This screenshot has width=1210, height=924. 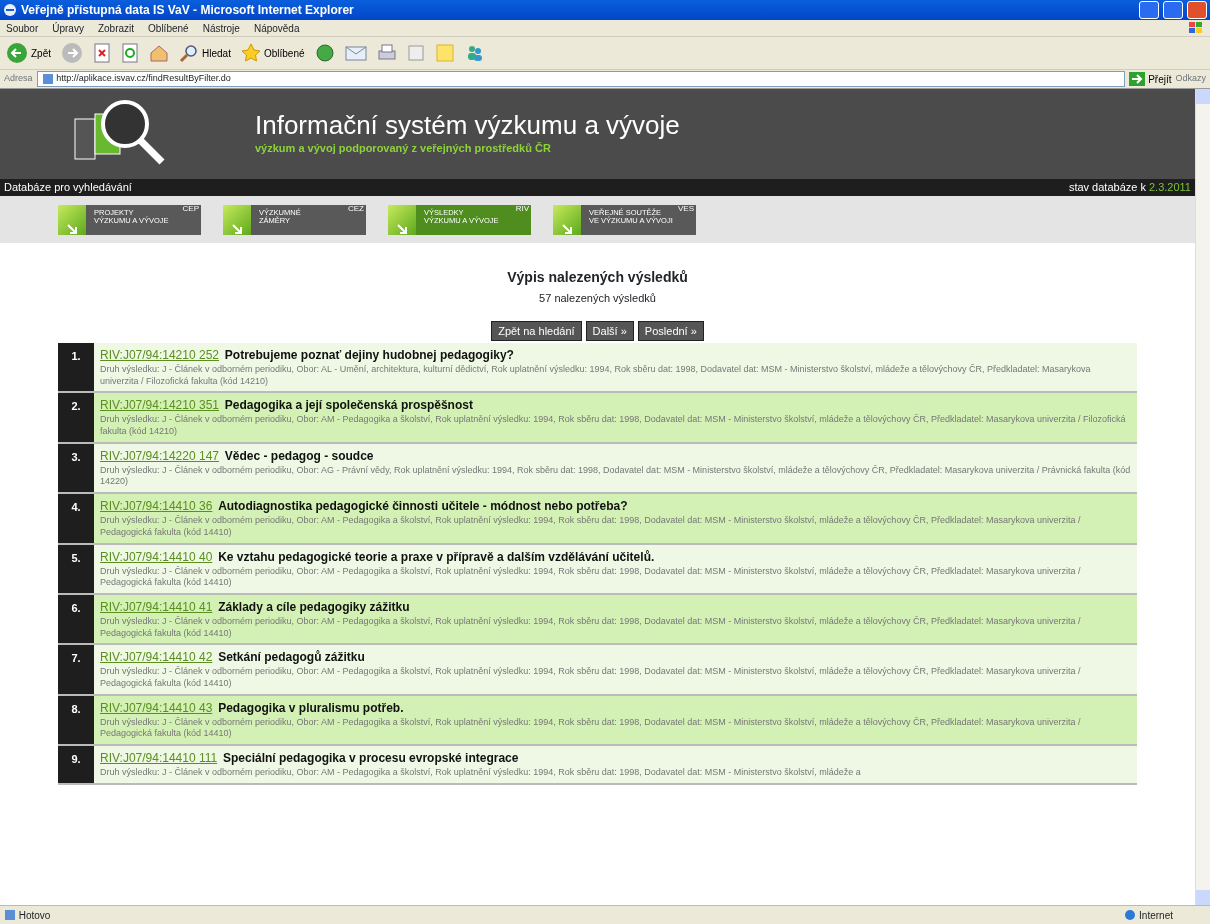 I want to click on close-button, so click(x=1197, y=10).